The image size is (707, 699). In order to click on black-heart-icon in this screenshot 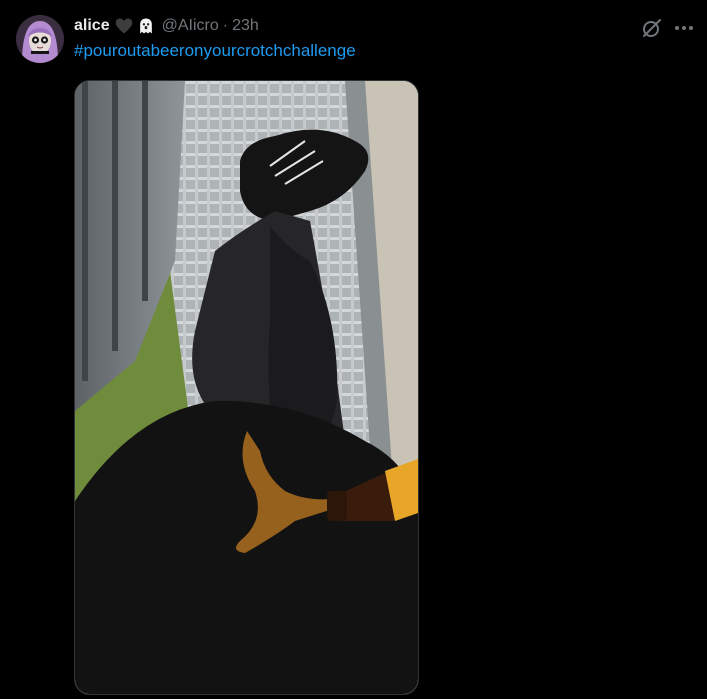, I will do `click(123, 26)`.